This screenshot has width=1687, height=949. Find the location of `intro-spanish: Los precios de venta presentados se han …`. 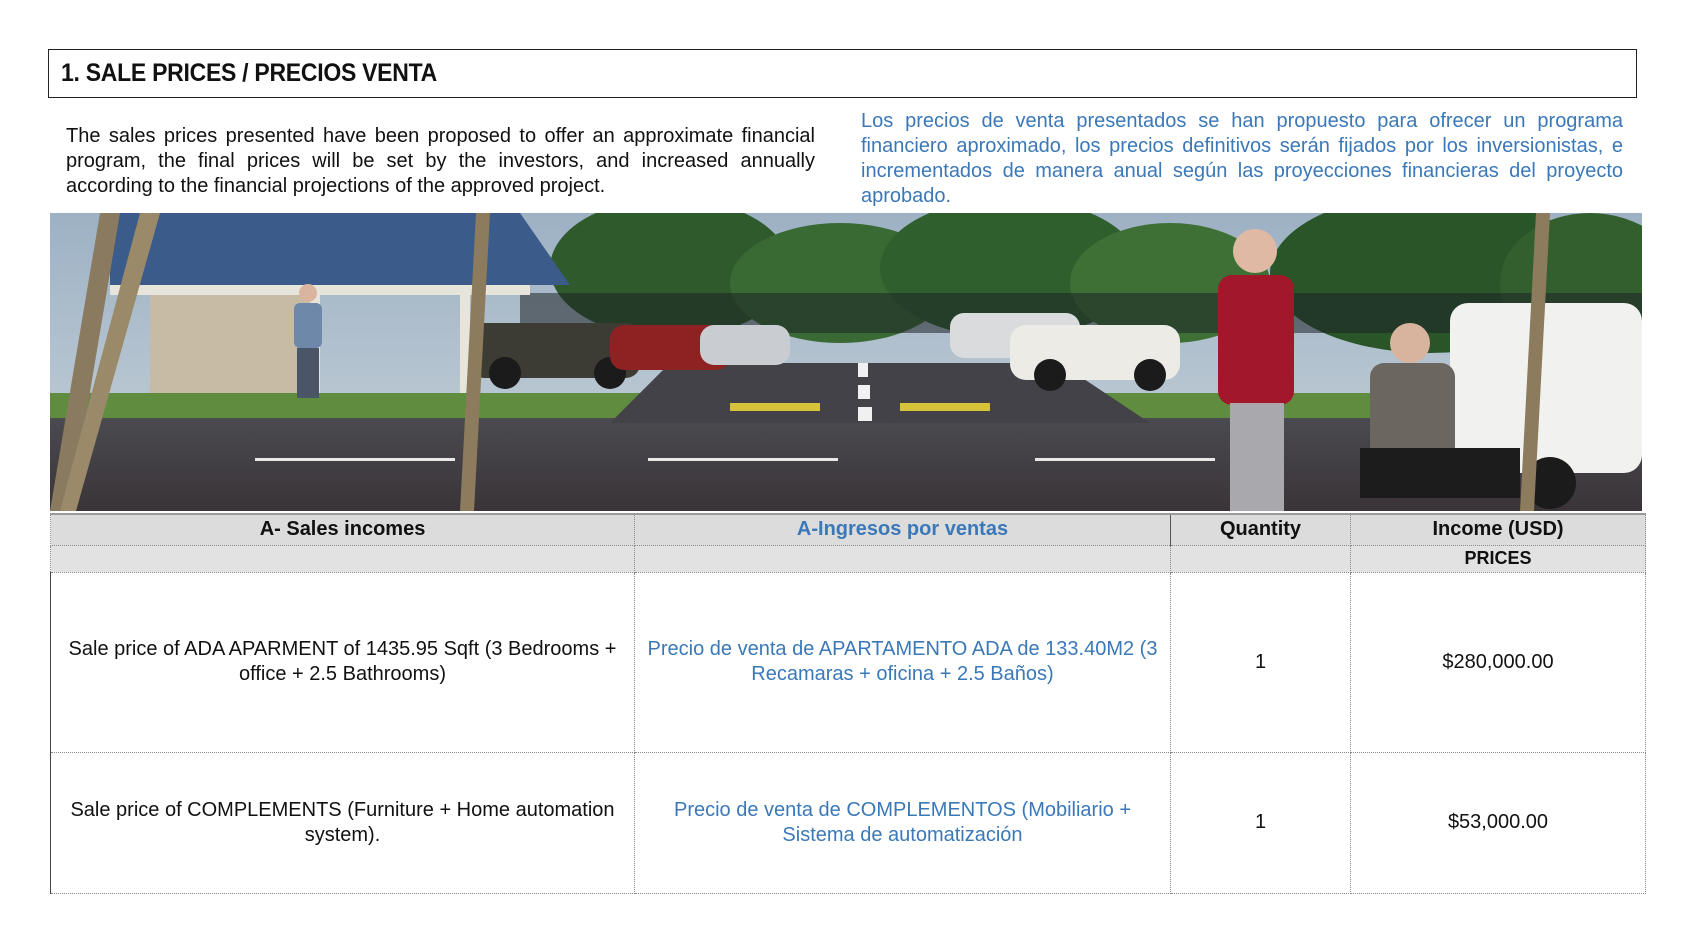

intro-spanish: Los precios de venta presentados se han … is located at coordinates (1242, 158).